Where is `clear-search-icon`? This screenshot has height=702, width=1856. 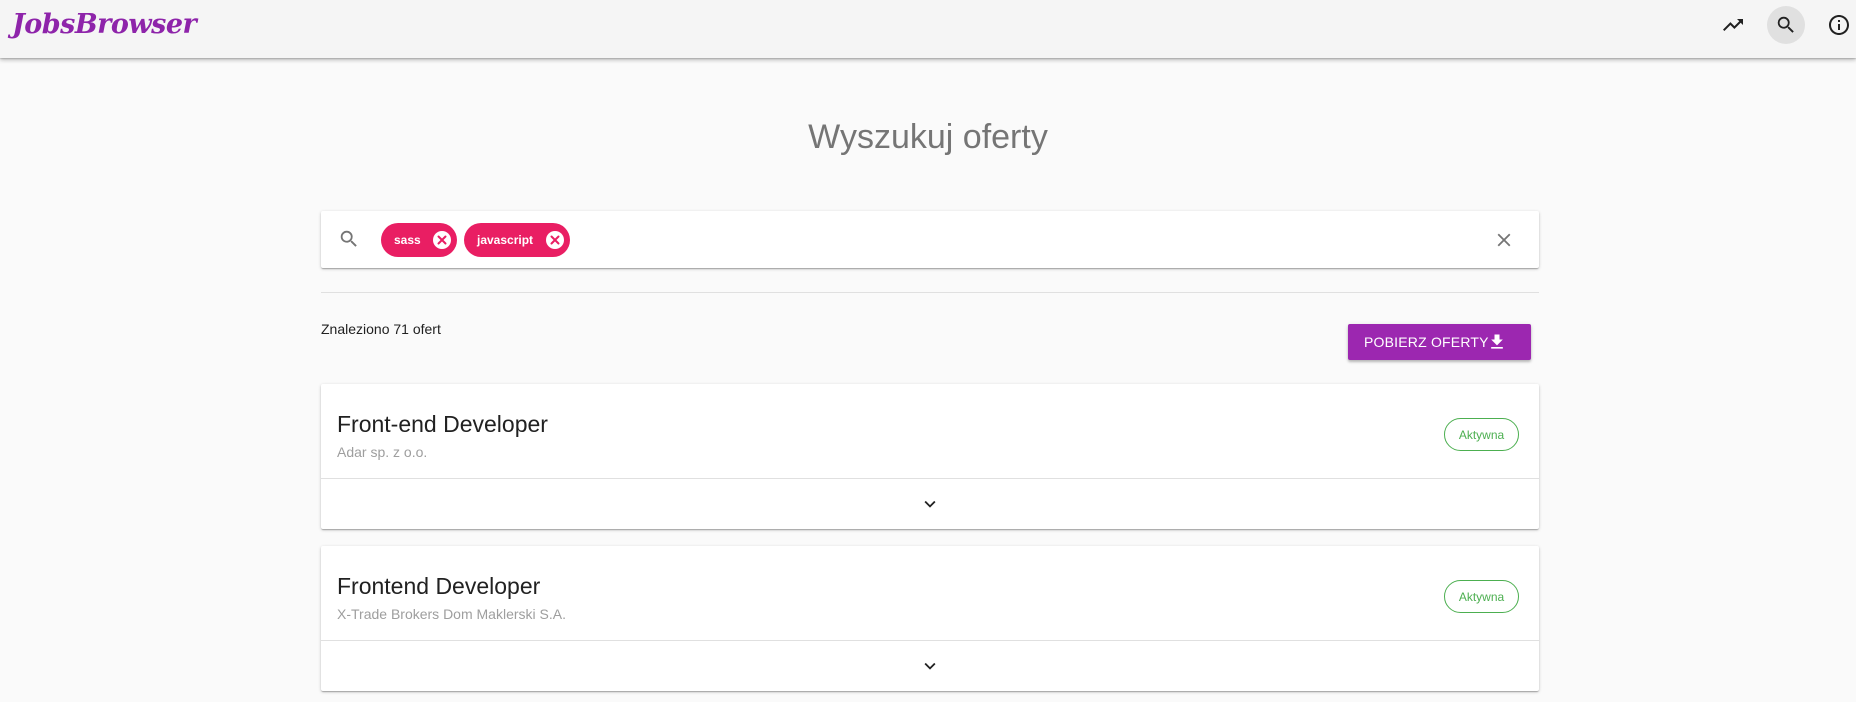
clear-search-icon is located at coordinates (1504, 240).